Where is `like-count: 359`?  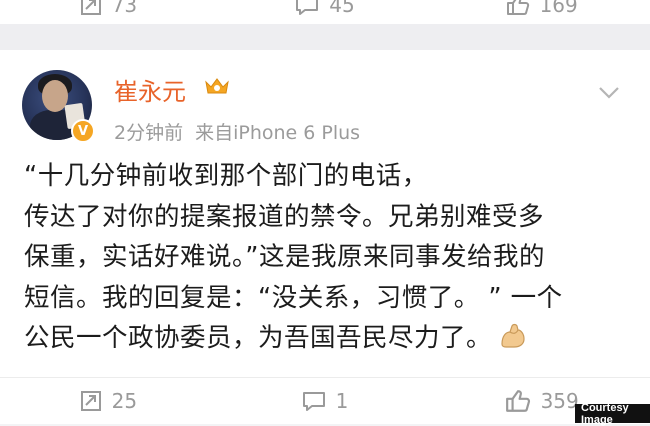
like-count: 359 is located at coordinates (559, 401).